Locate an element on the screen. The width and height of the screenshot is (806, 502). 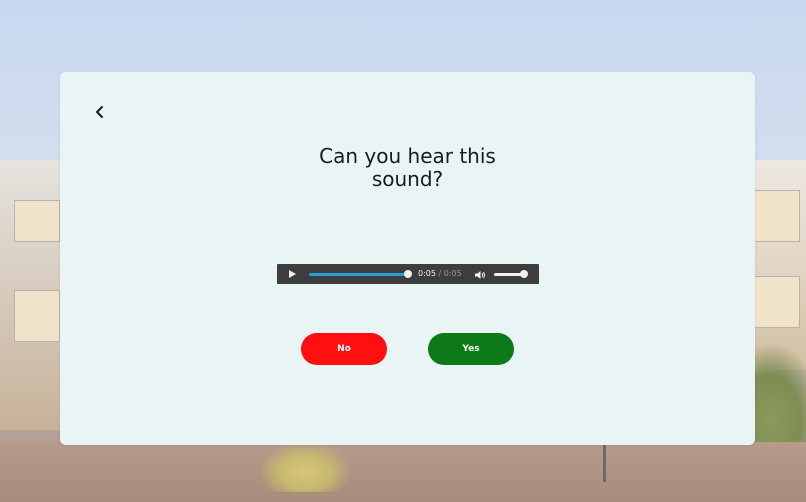
dialog-title-line-1: Can you hear this is located at coordinates (407, 156).